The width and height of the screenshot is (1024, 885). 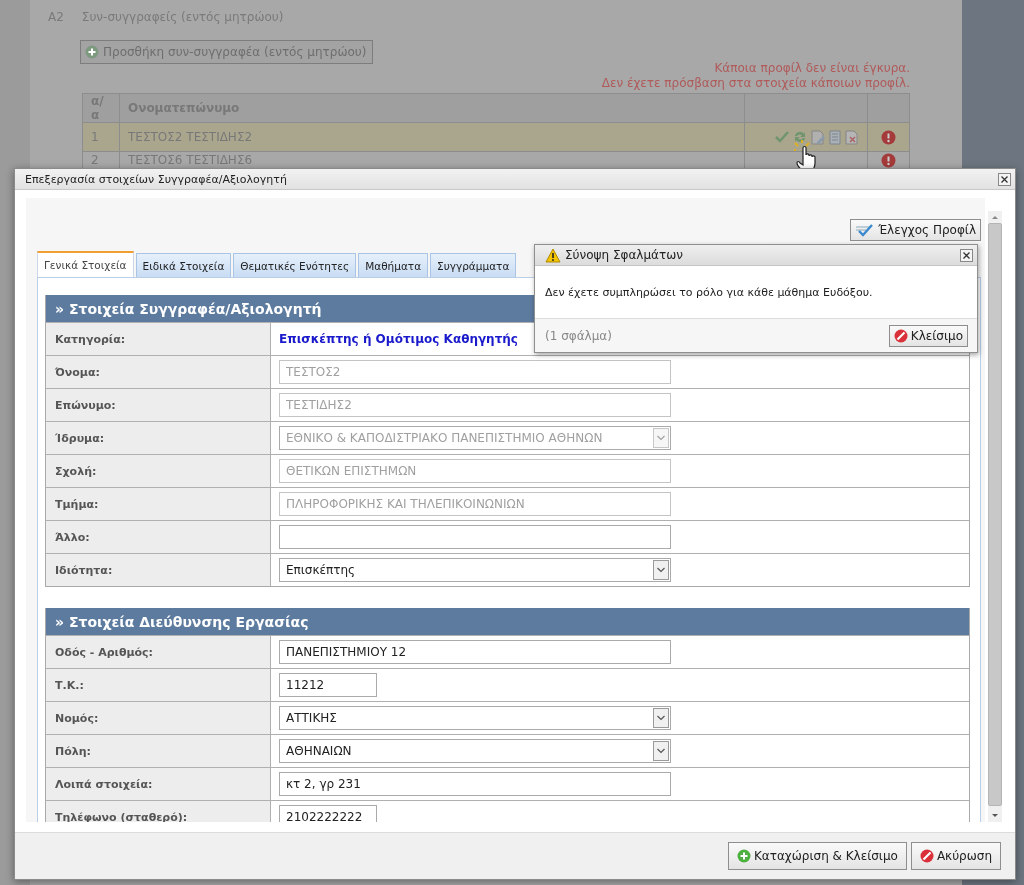 What do you see at coordinates (158, 339) in the screenshot?
I see `field-label: Κατηγορία:` at bounding box center [158, 339].